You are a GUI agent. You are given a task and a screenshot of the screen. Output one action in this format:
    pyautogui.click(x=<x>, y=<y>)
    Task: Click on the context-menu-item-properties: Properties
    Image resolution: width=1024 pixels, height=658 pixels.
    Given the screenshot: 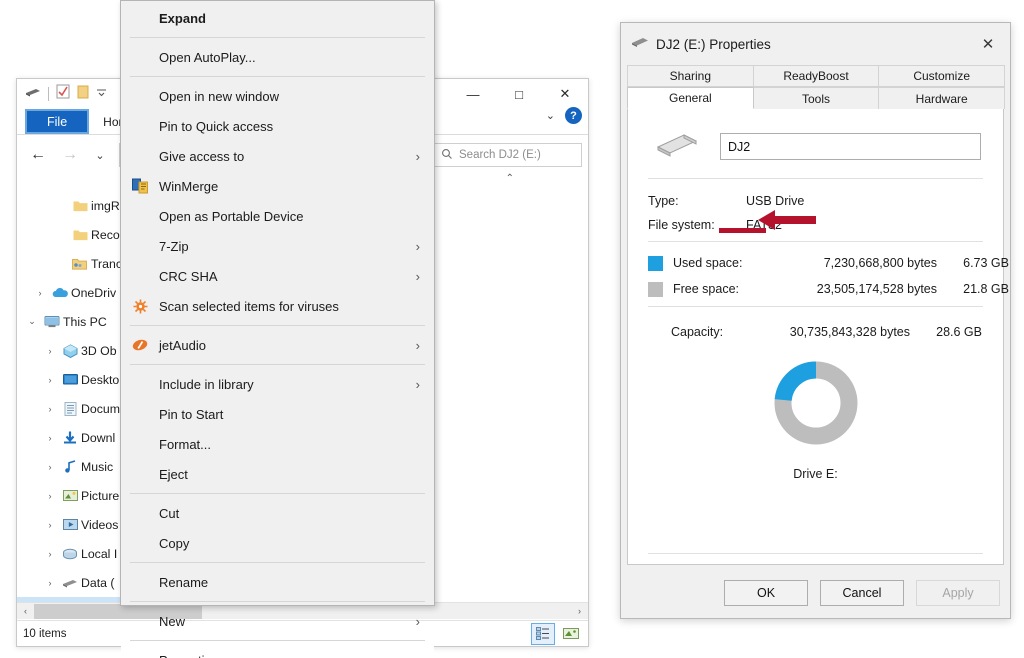 What is the action you would take?
    pyautogui.click(x=277, y=651)
    